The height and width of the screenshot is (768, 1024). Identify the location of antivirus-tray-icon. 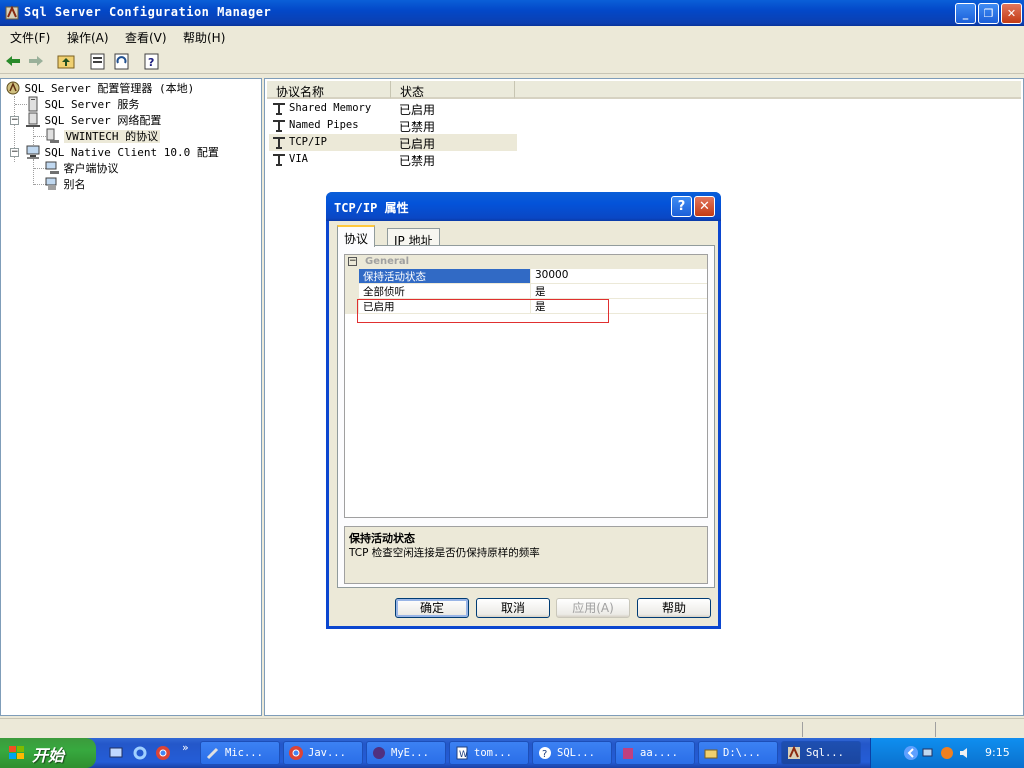
(947, 753).